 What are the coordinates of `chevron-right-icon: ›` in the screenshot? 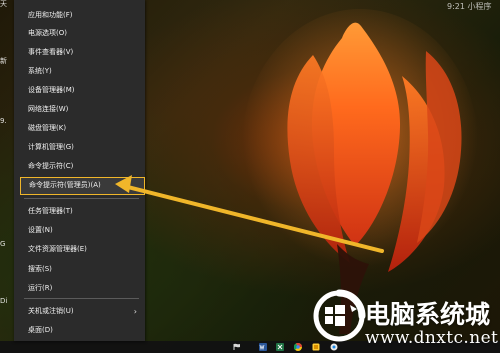 It's located at (135, 311).